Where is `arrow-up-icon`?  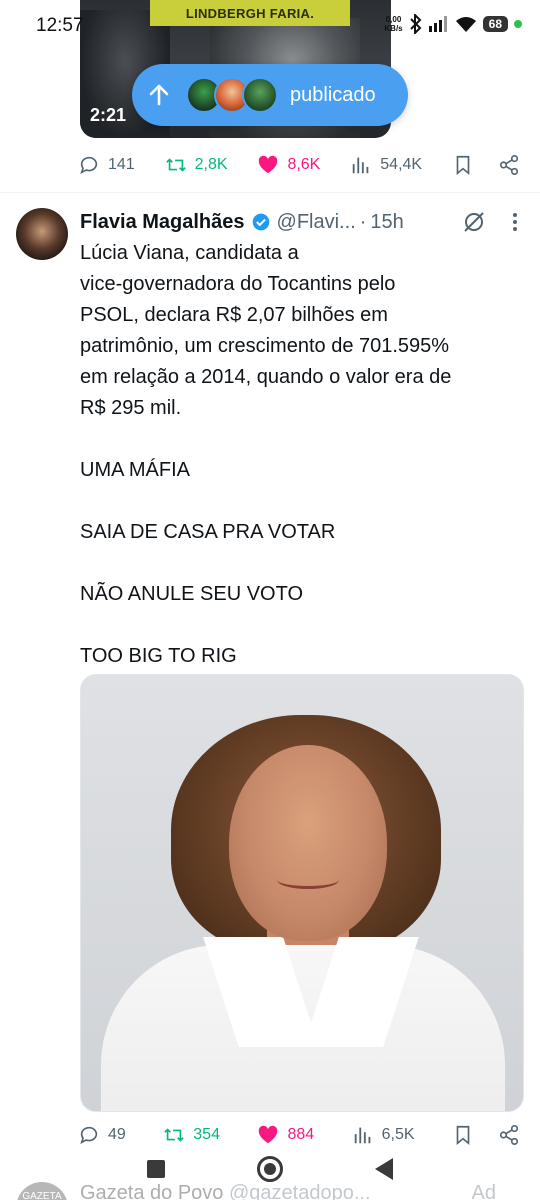 arrow-up-icon is located at coordinates (159, 95).